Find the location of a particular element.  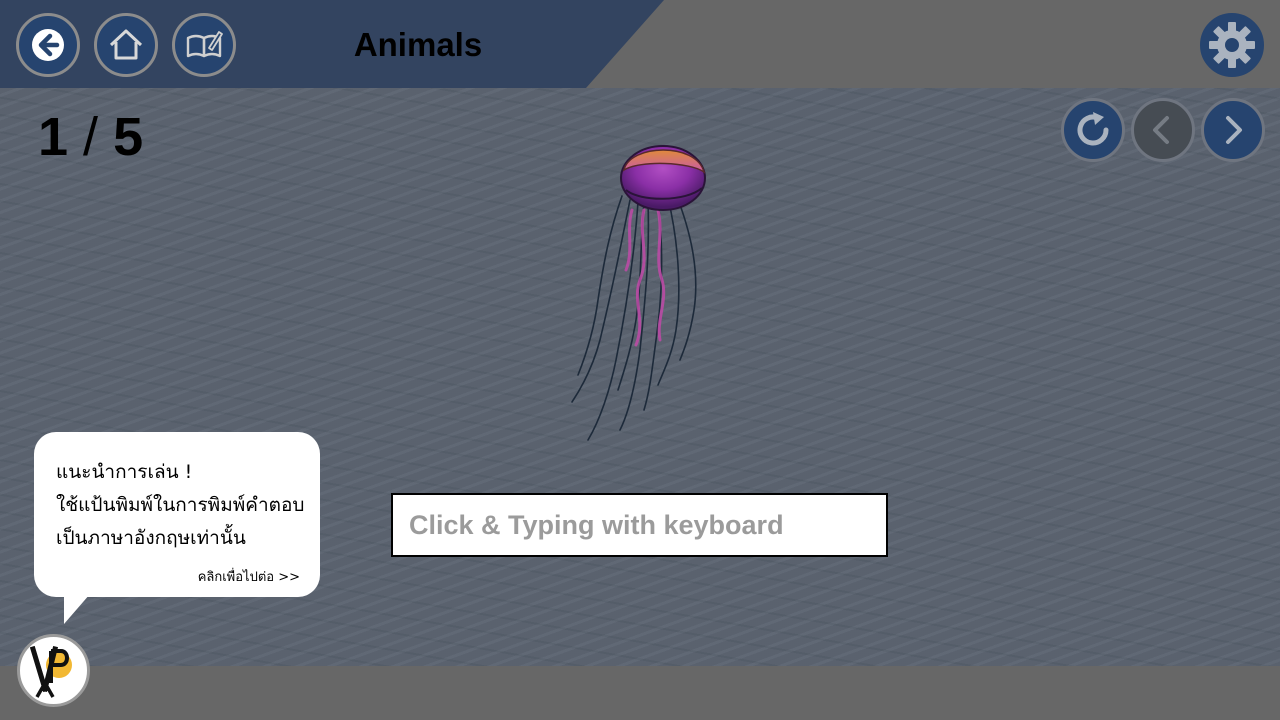

total-questions-number: 5 is located at coordinates (129, 137).